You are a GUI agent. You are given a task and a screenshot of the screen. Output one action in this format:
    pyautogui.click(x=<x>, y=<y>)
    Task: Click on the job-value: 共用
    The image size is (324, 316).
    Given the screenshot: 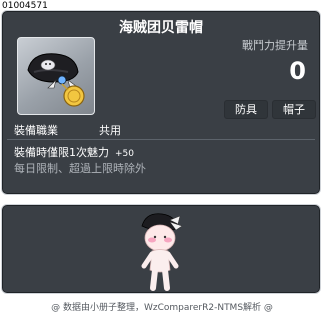 What is the action you would take?
    pyautogui.click(x=110, y=130)
    